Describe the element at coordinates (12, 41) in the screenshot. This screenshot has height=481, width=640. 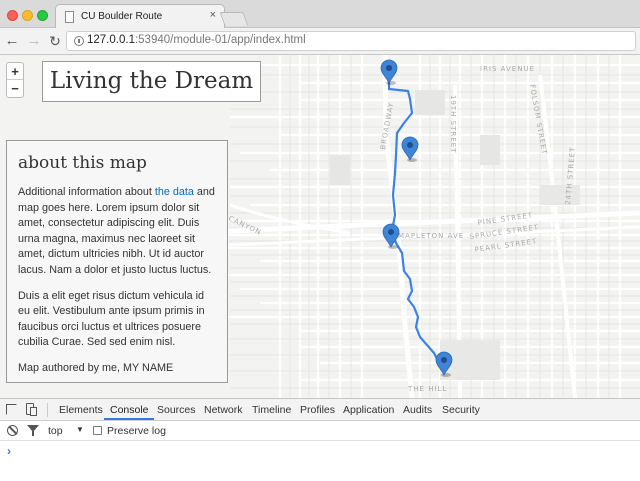
I see `back-icon: ←` at that location.